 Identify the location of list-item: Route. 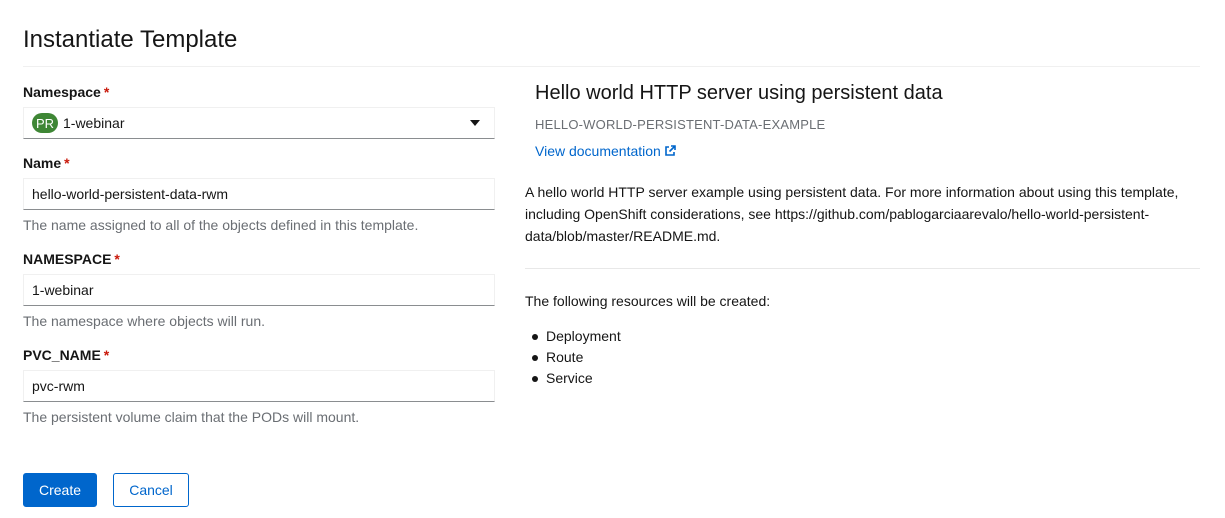
(573, 357).